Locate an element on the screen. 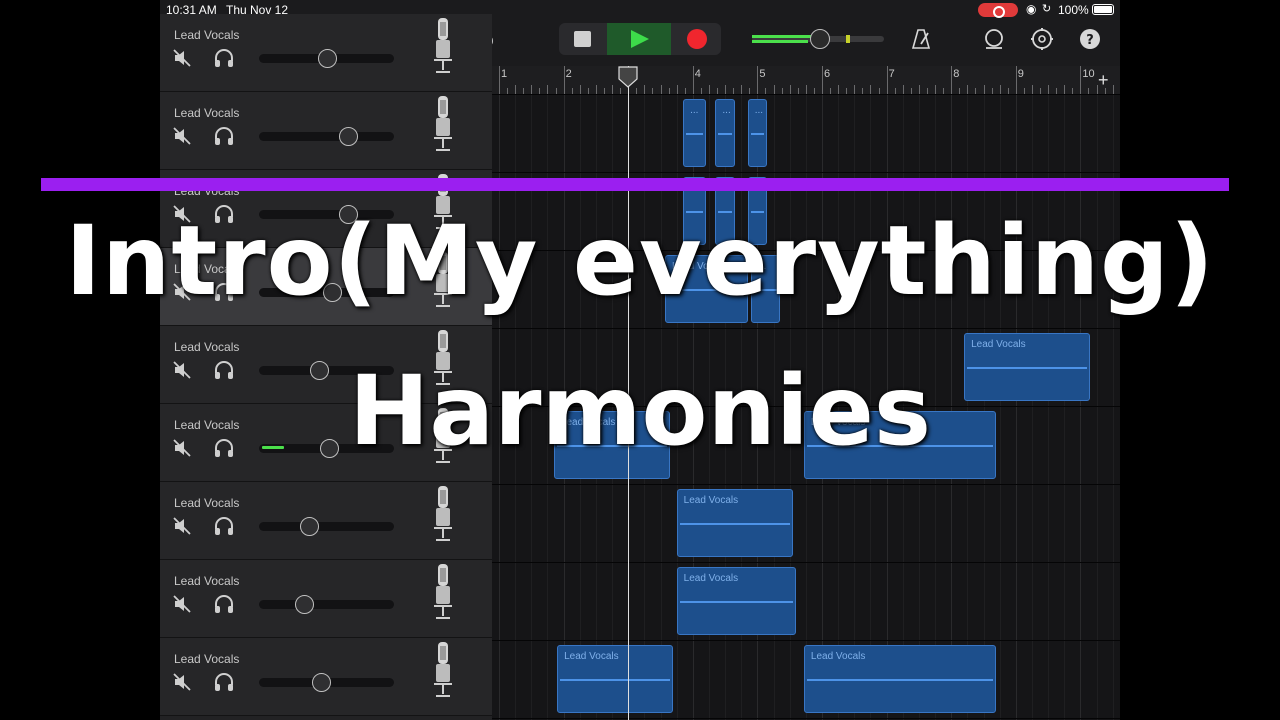 The width and height of the screenshot is (1280, 720). orientation-lock-icon: ↻ is located at coordinates (1047, 9).